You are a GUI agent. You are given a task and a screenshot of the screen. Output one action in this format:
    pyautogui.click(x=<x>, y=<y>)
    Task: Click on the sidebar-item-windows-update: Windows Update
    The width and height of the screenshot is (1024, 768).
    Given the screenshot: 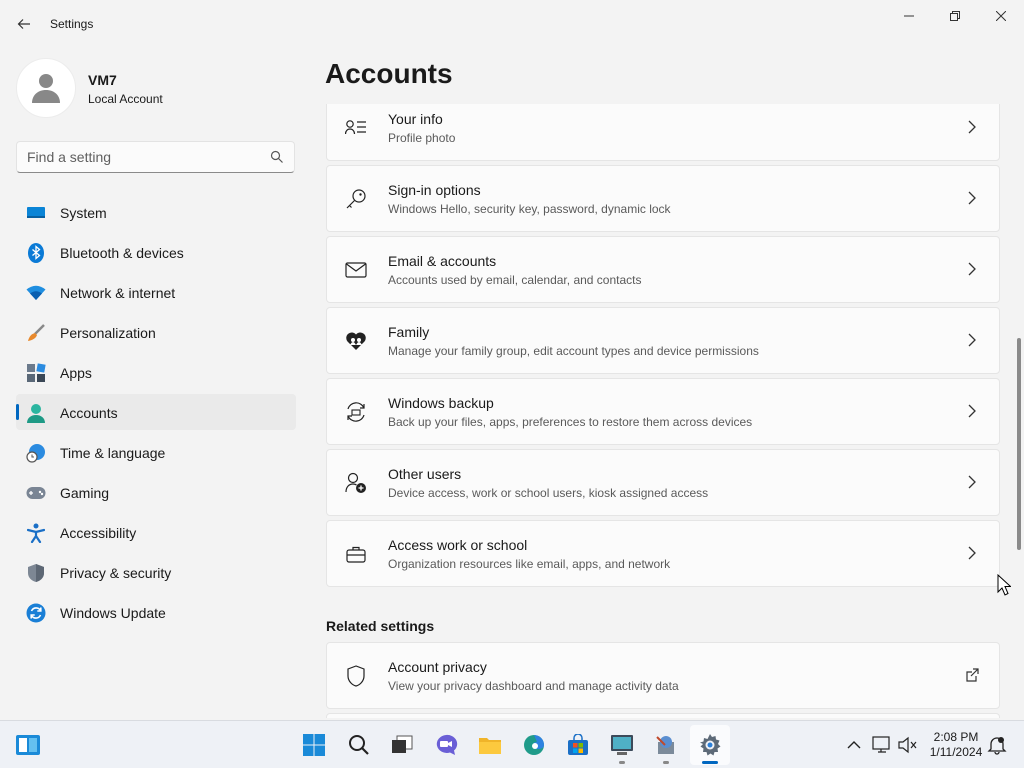 What is the action you would take?
    pyautogui.click(x=156, y=612)
    